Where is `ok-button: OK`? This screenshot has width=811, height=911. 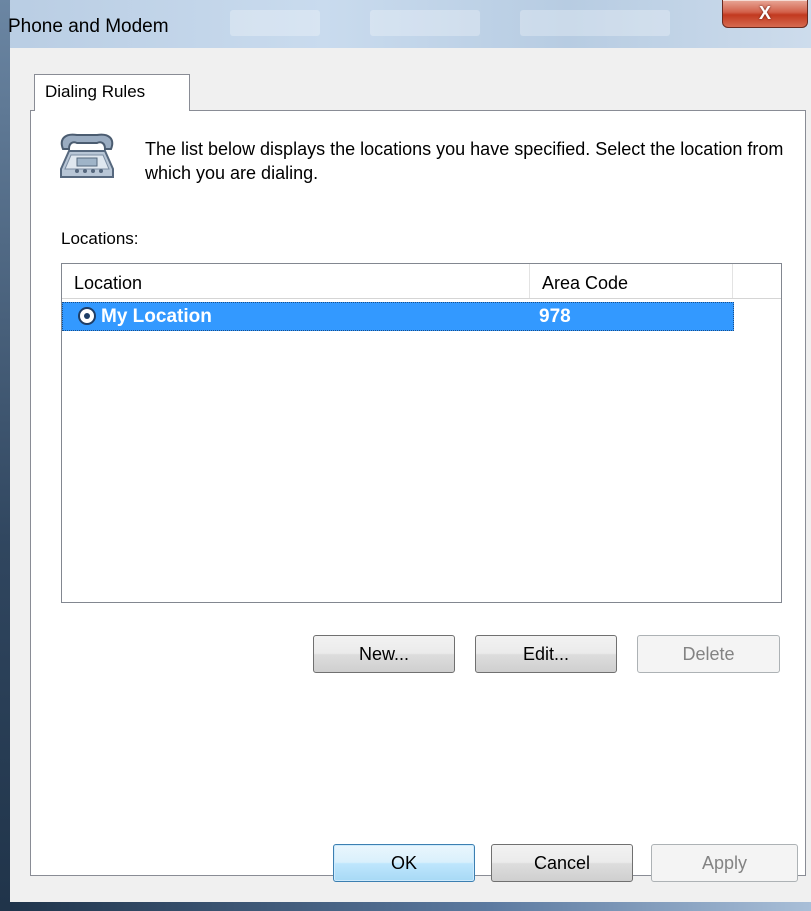
ok-button: OK is located at coordinates (404, 863).